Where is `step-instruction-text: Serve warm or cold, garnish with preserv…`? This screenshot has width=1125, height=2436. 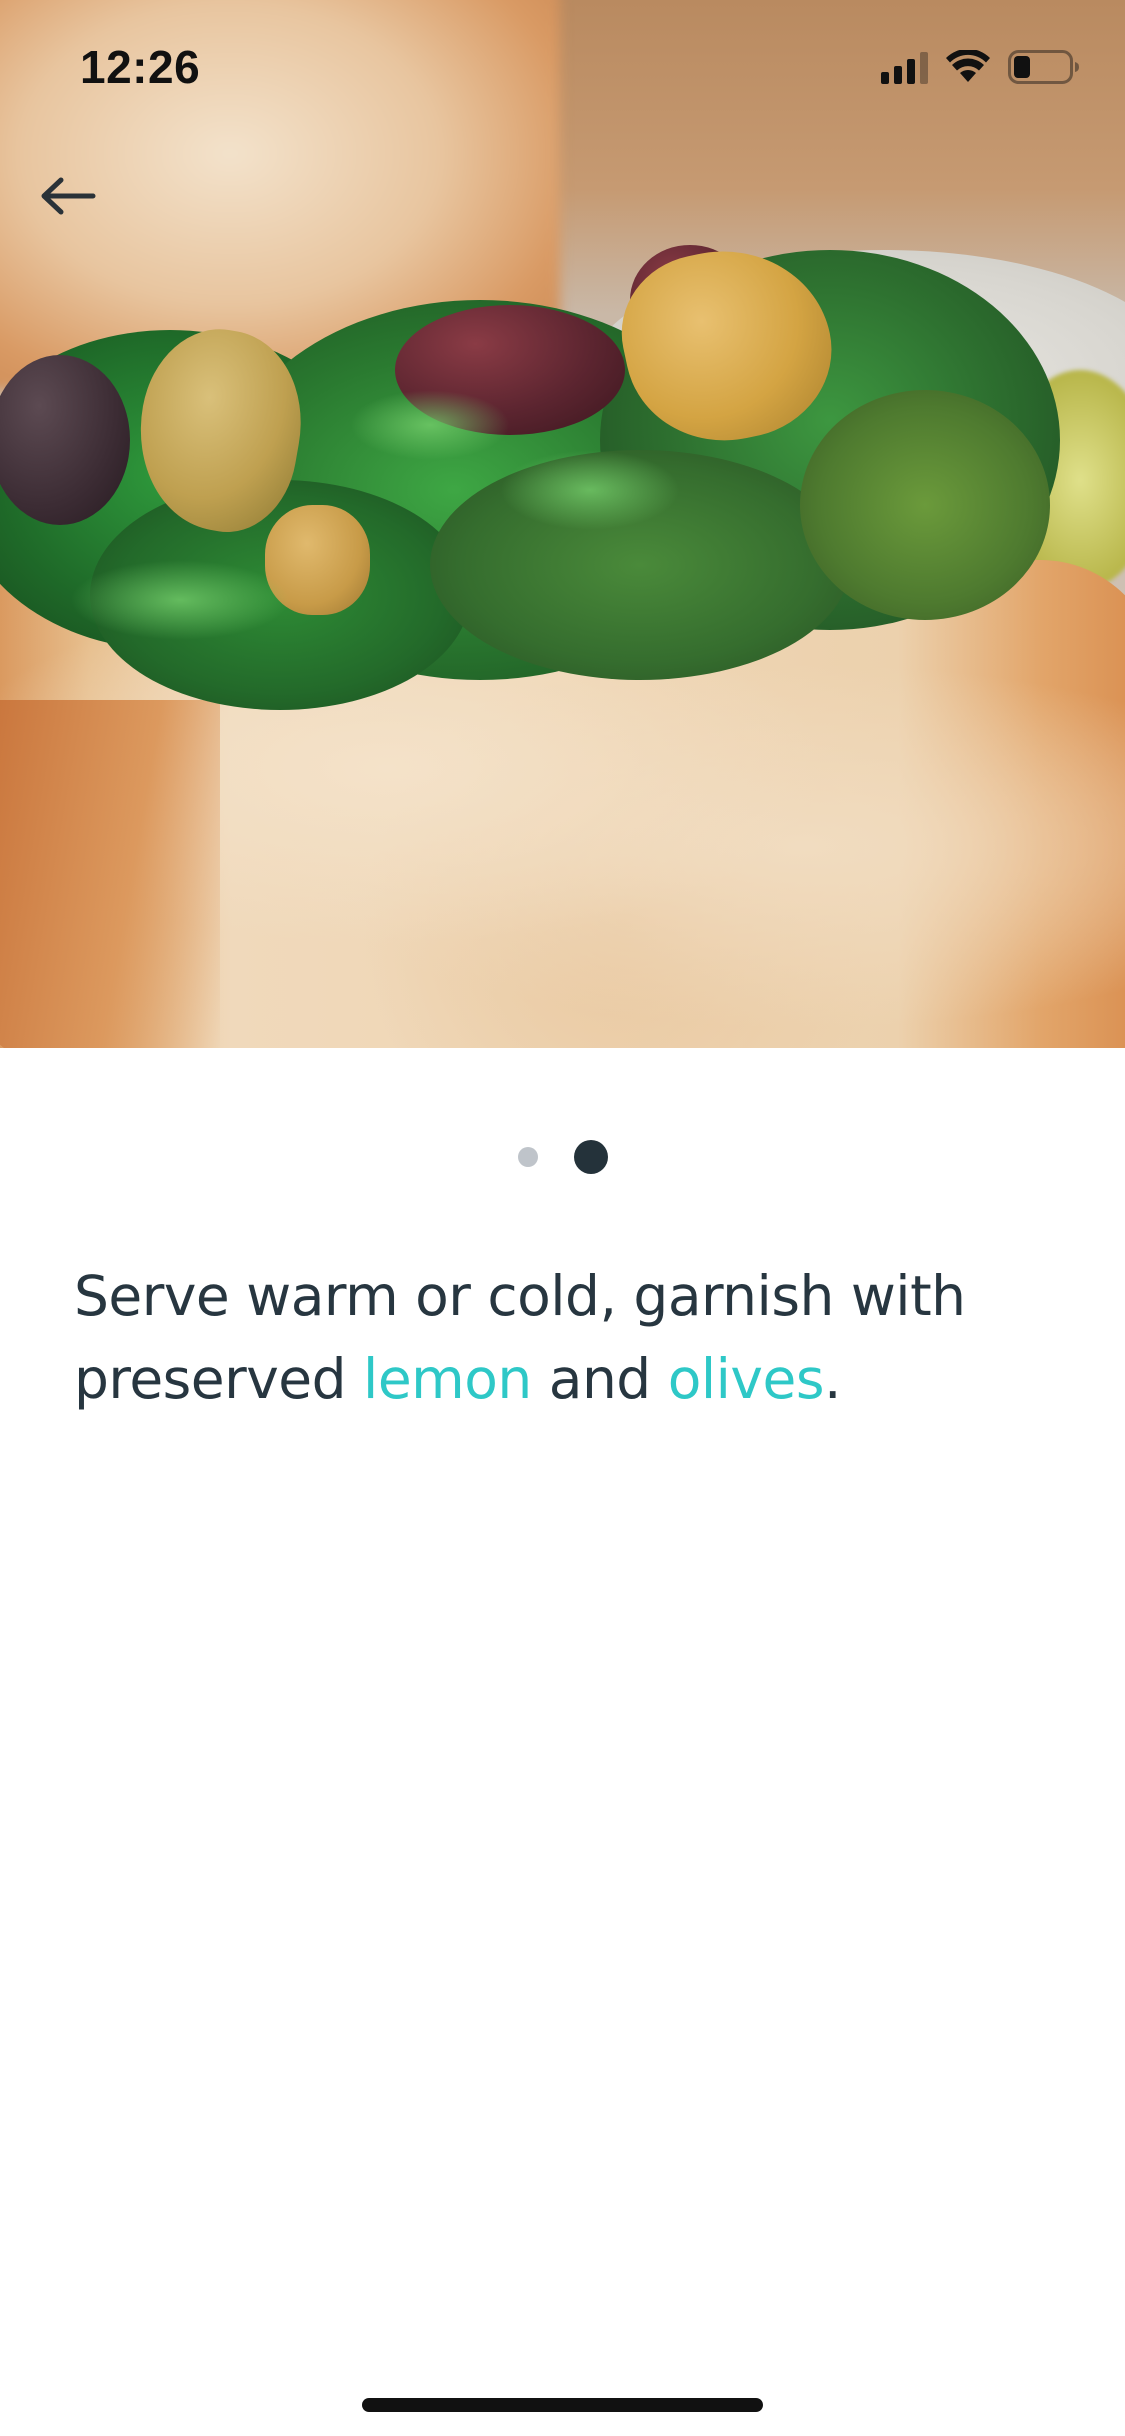 step-instruction-text: Serve warm or cold, garnish with preserv… is located at coordinates (574, 1338).